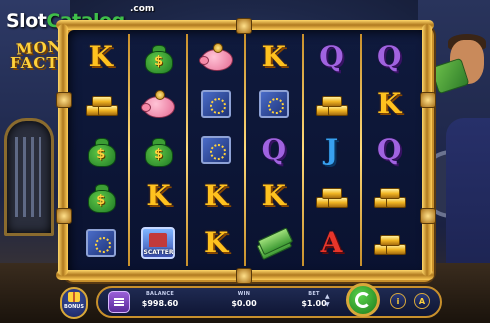  What do you see at coordinates (63, 150) in the screenshot?
I see `pipe-left` at bounding box center [63, 150].